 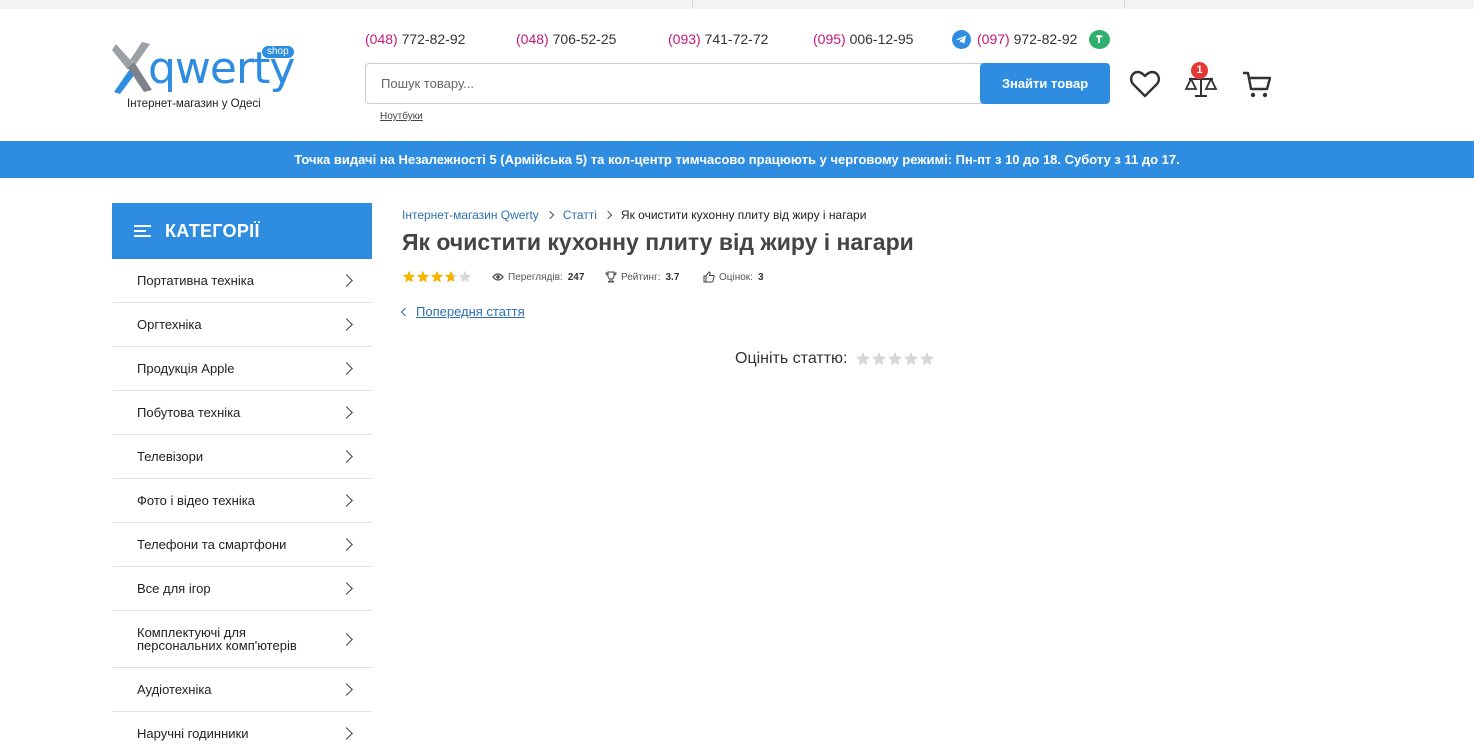 What do you see at coordinates (242, 457) in the screenshot?
I see `category-item: Телевізори` at bounding box center [242, 457].